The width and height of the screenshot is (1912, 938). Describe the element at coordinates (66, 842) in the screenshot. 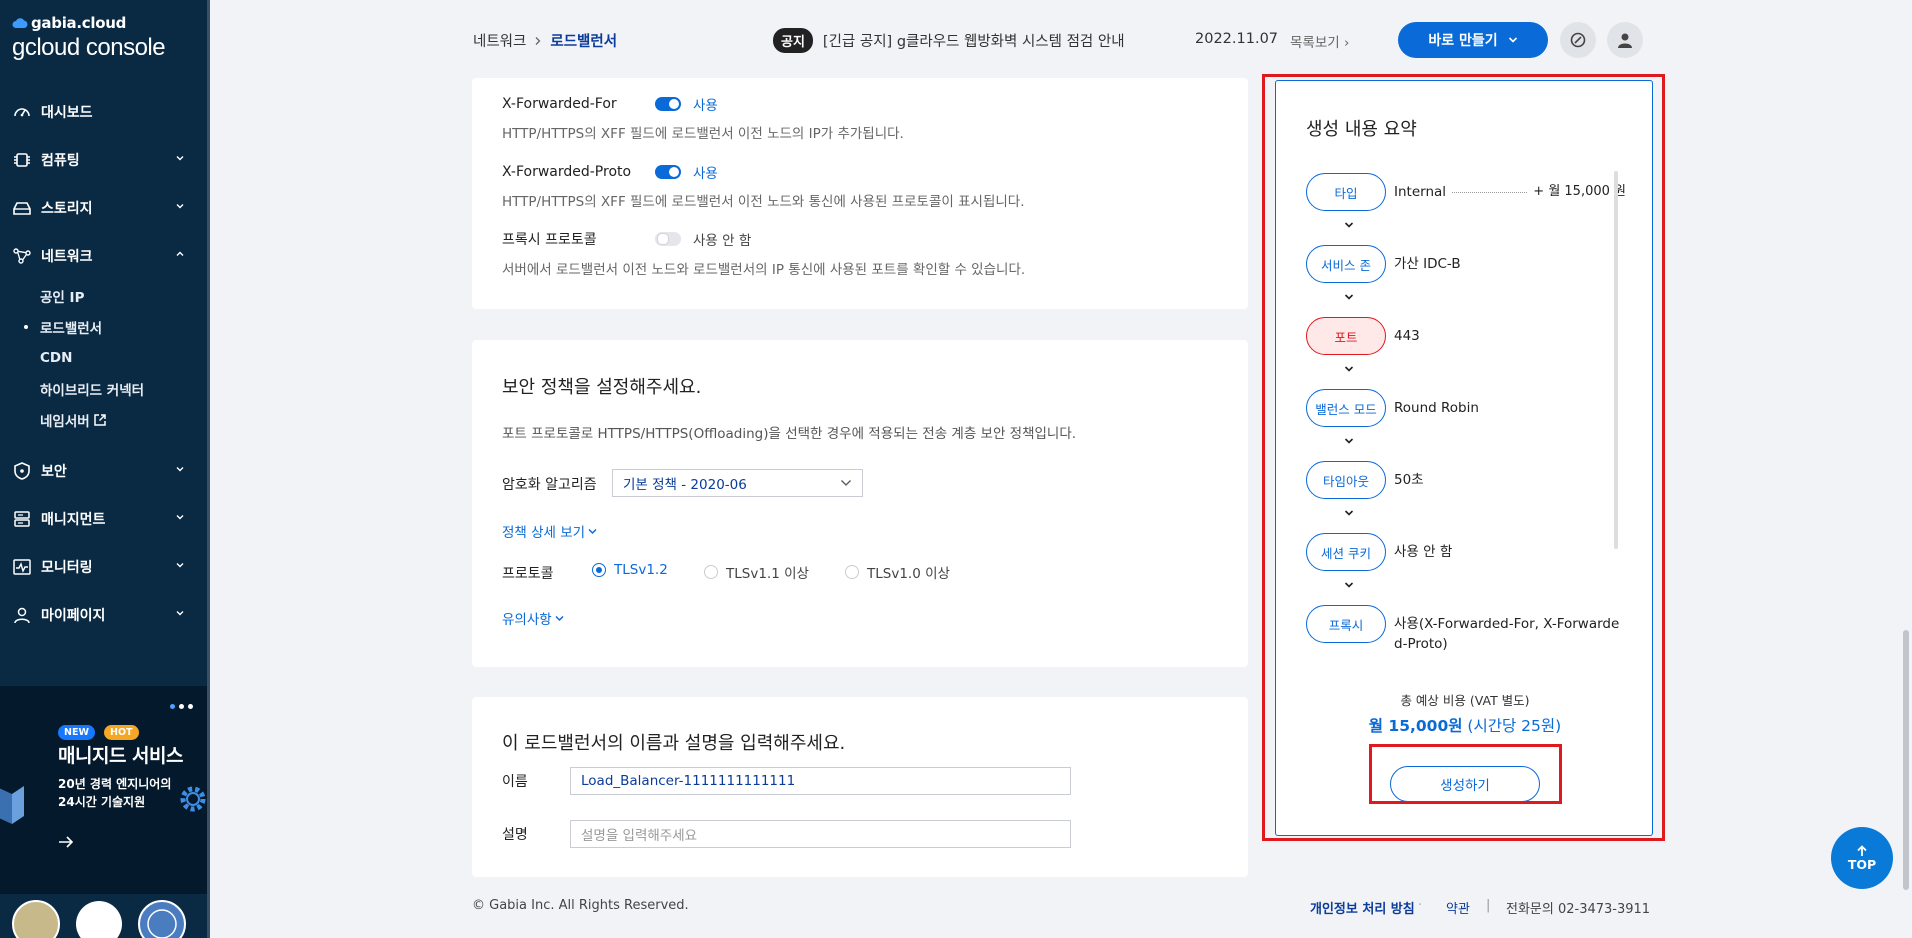

I see `arrow-right-icon` at that location.